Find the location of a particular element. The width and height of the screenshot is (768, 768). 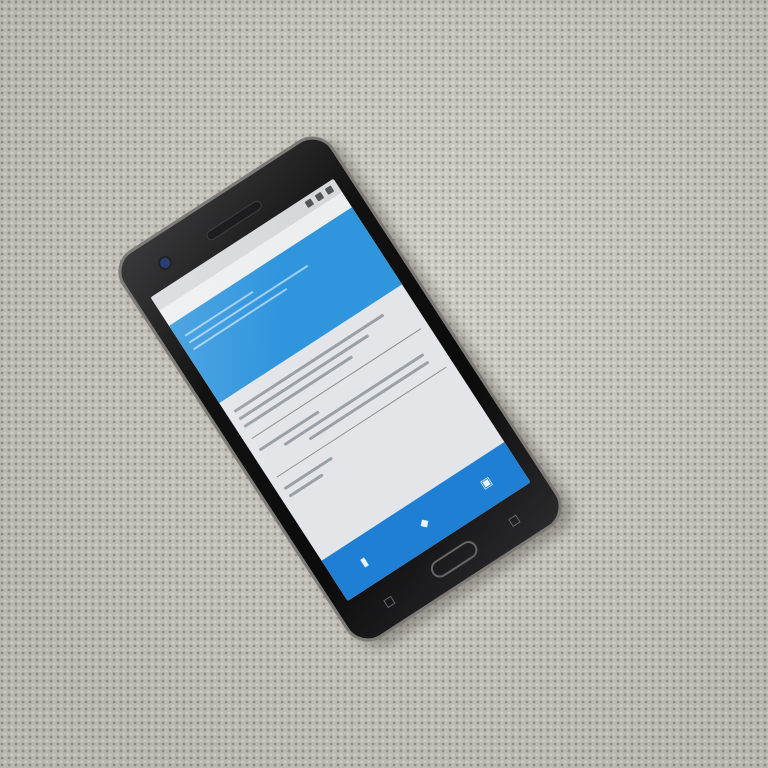

signal-icon is located at coordinates (308, 203).